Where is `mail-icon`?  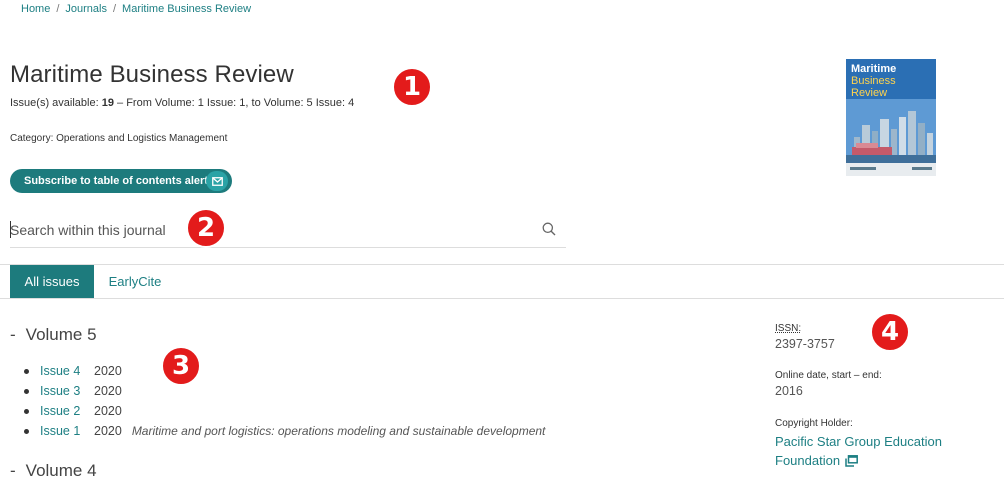
mail-icon is located at coordinates (217, 181).